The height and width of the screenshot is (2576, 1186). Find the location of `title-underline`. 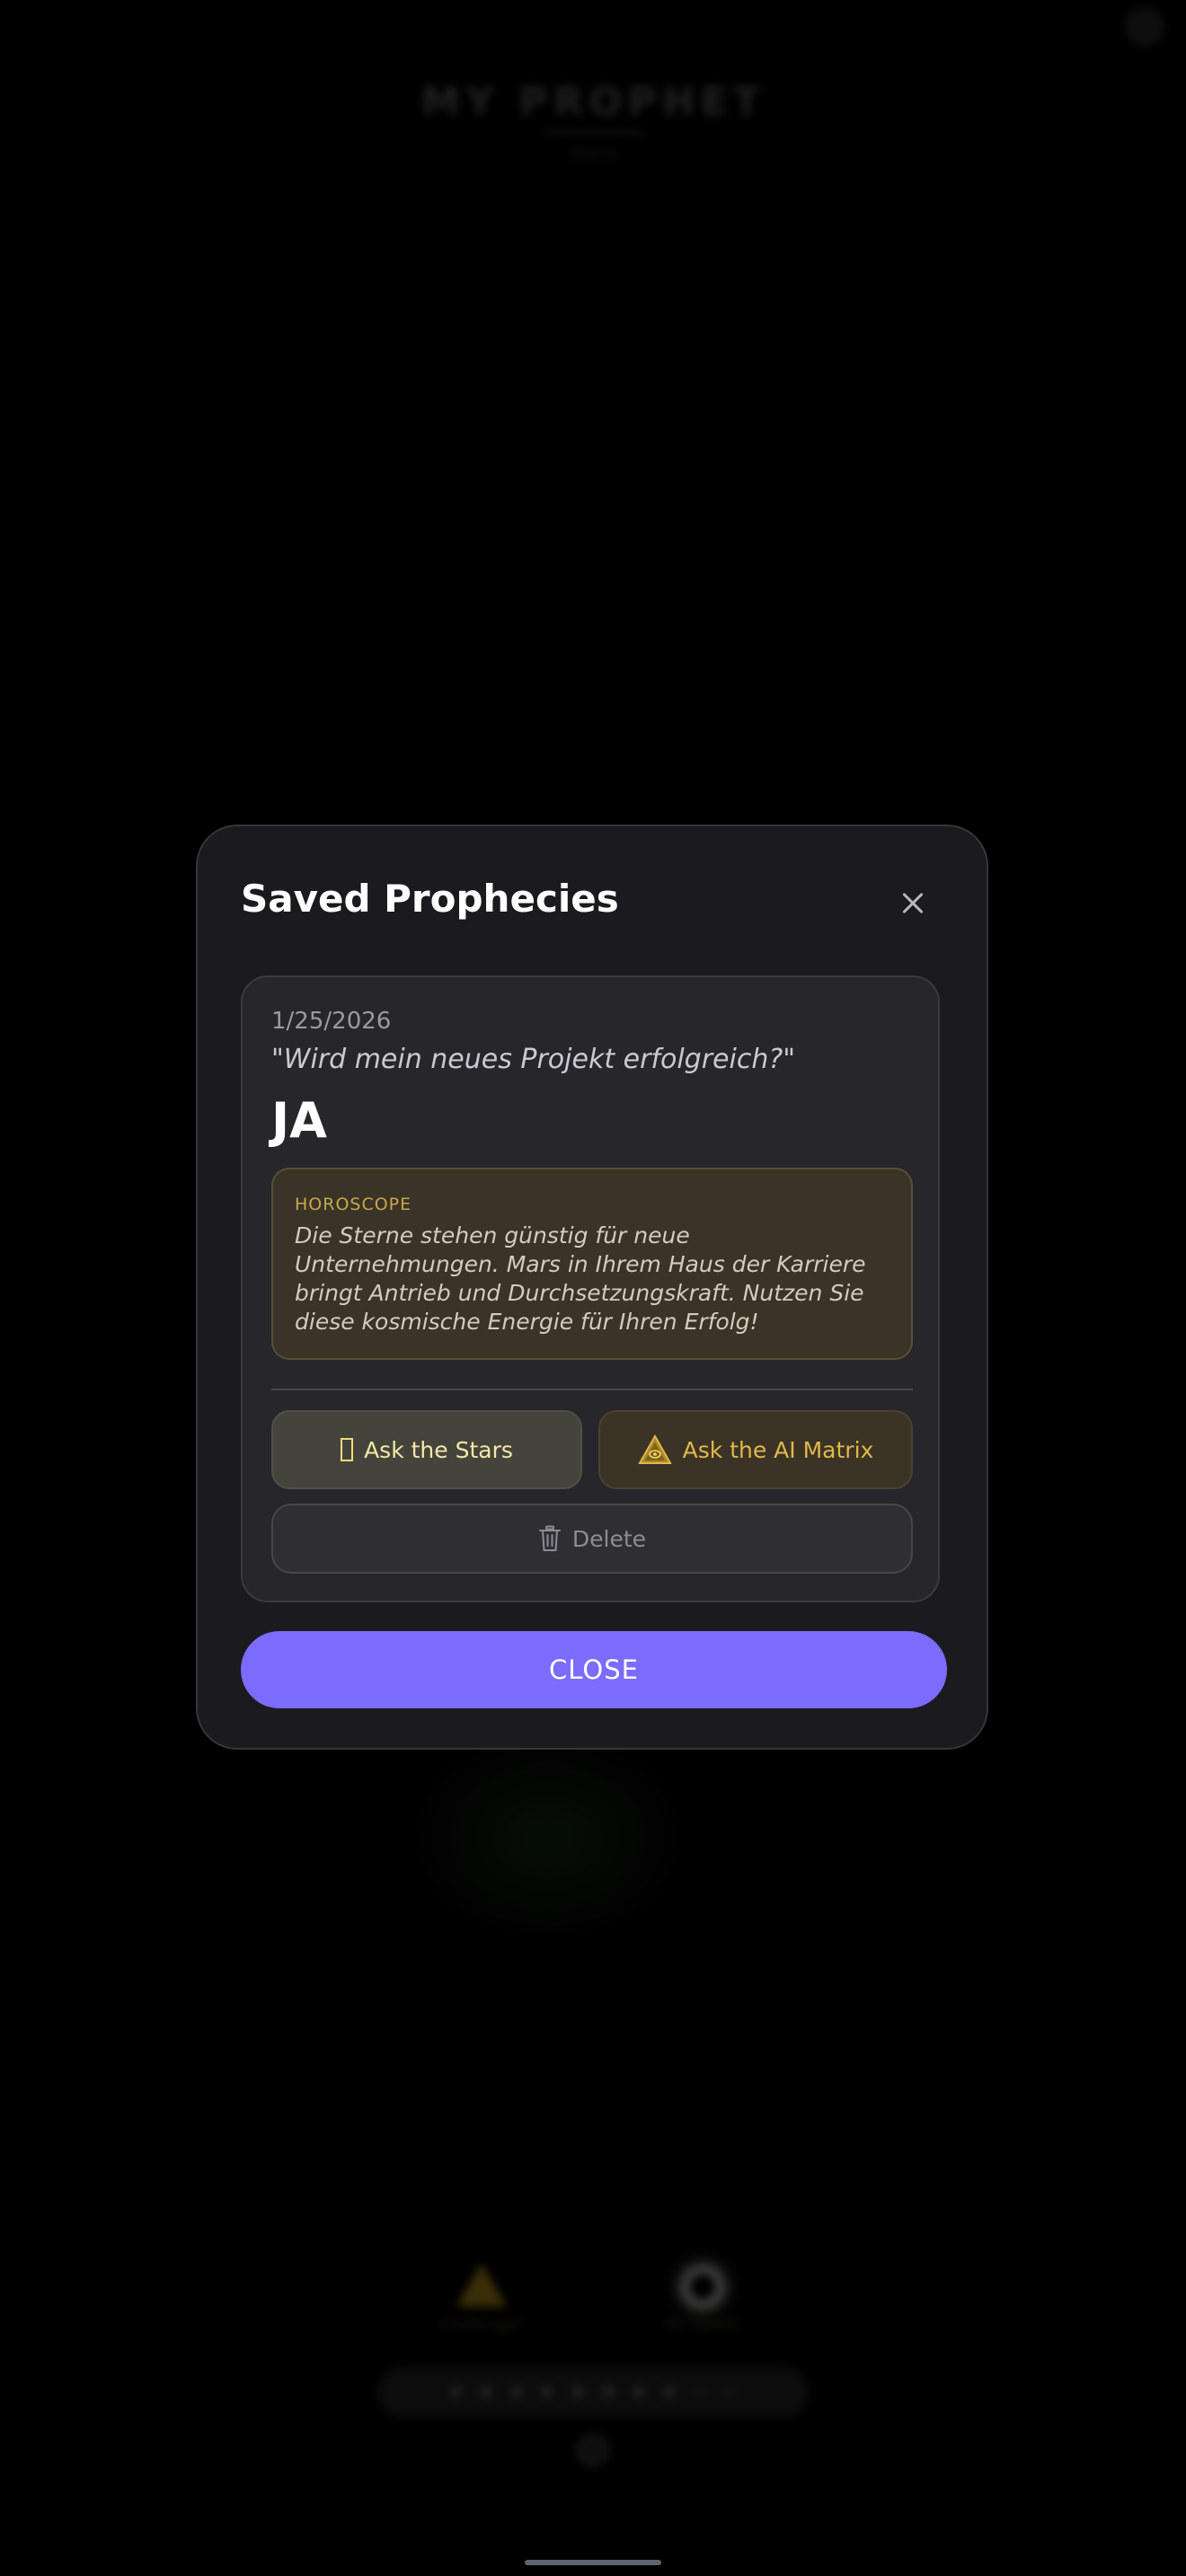

title-underline is located at coordinates (593, 133).